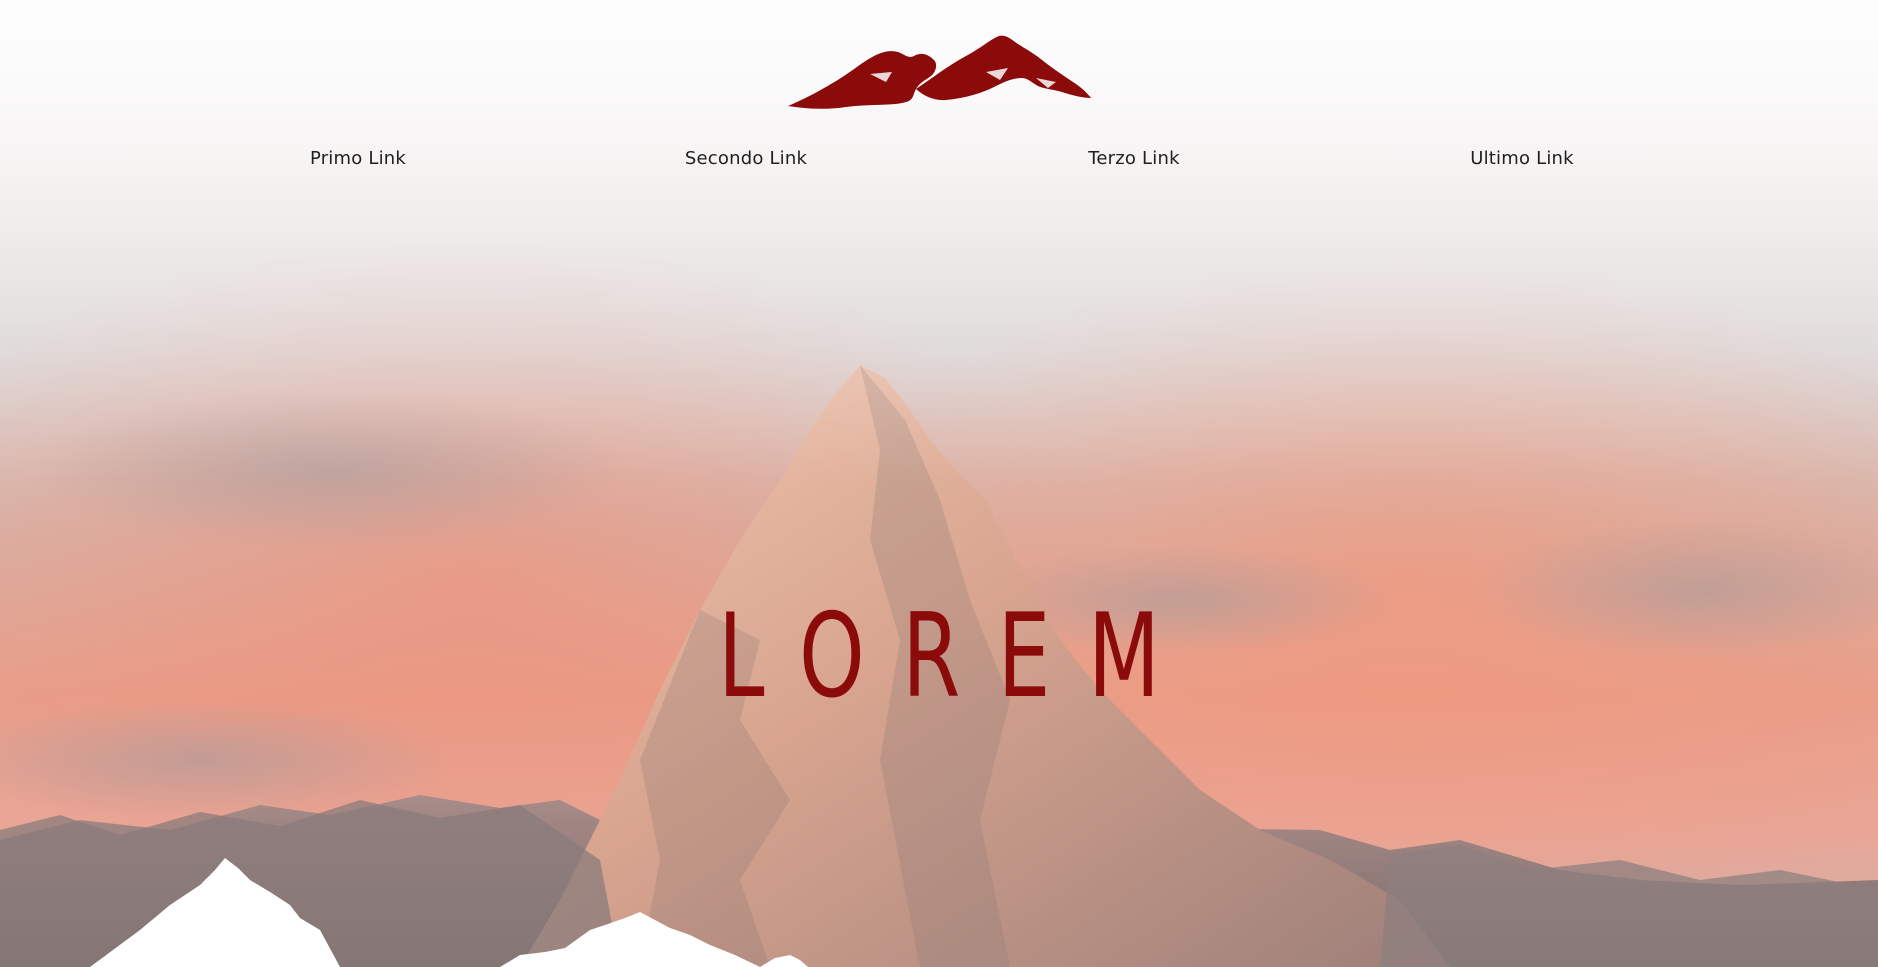  What do you see at coordinates (358, 158) in the screenshot?
I see `nav-link-primo: Primo Link` at bounding box center [358, 158].